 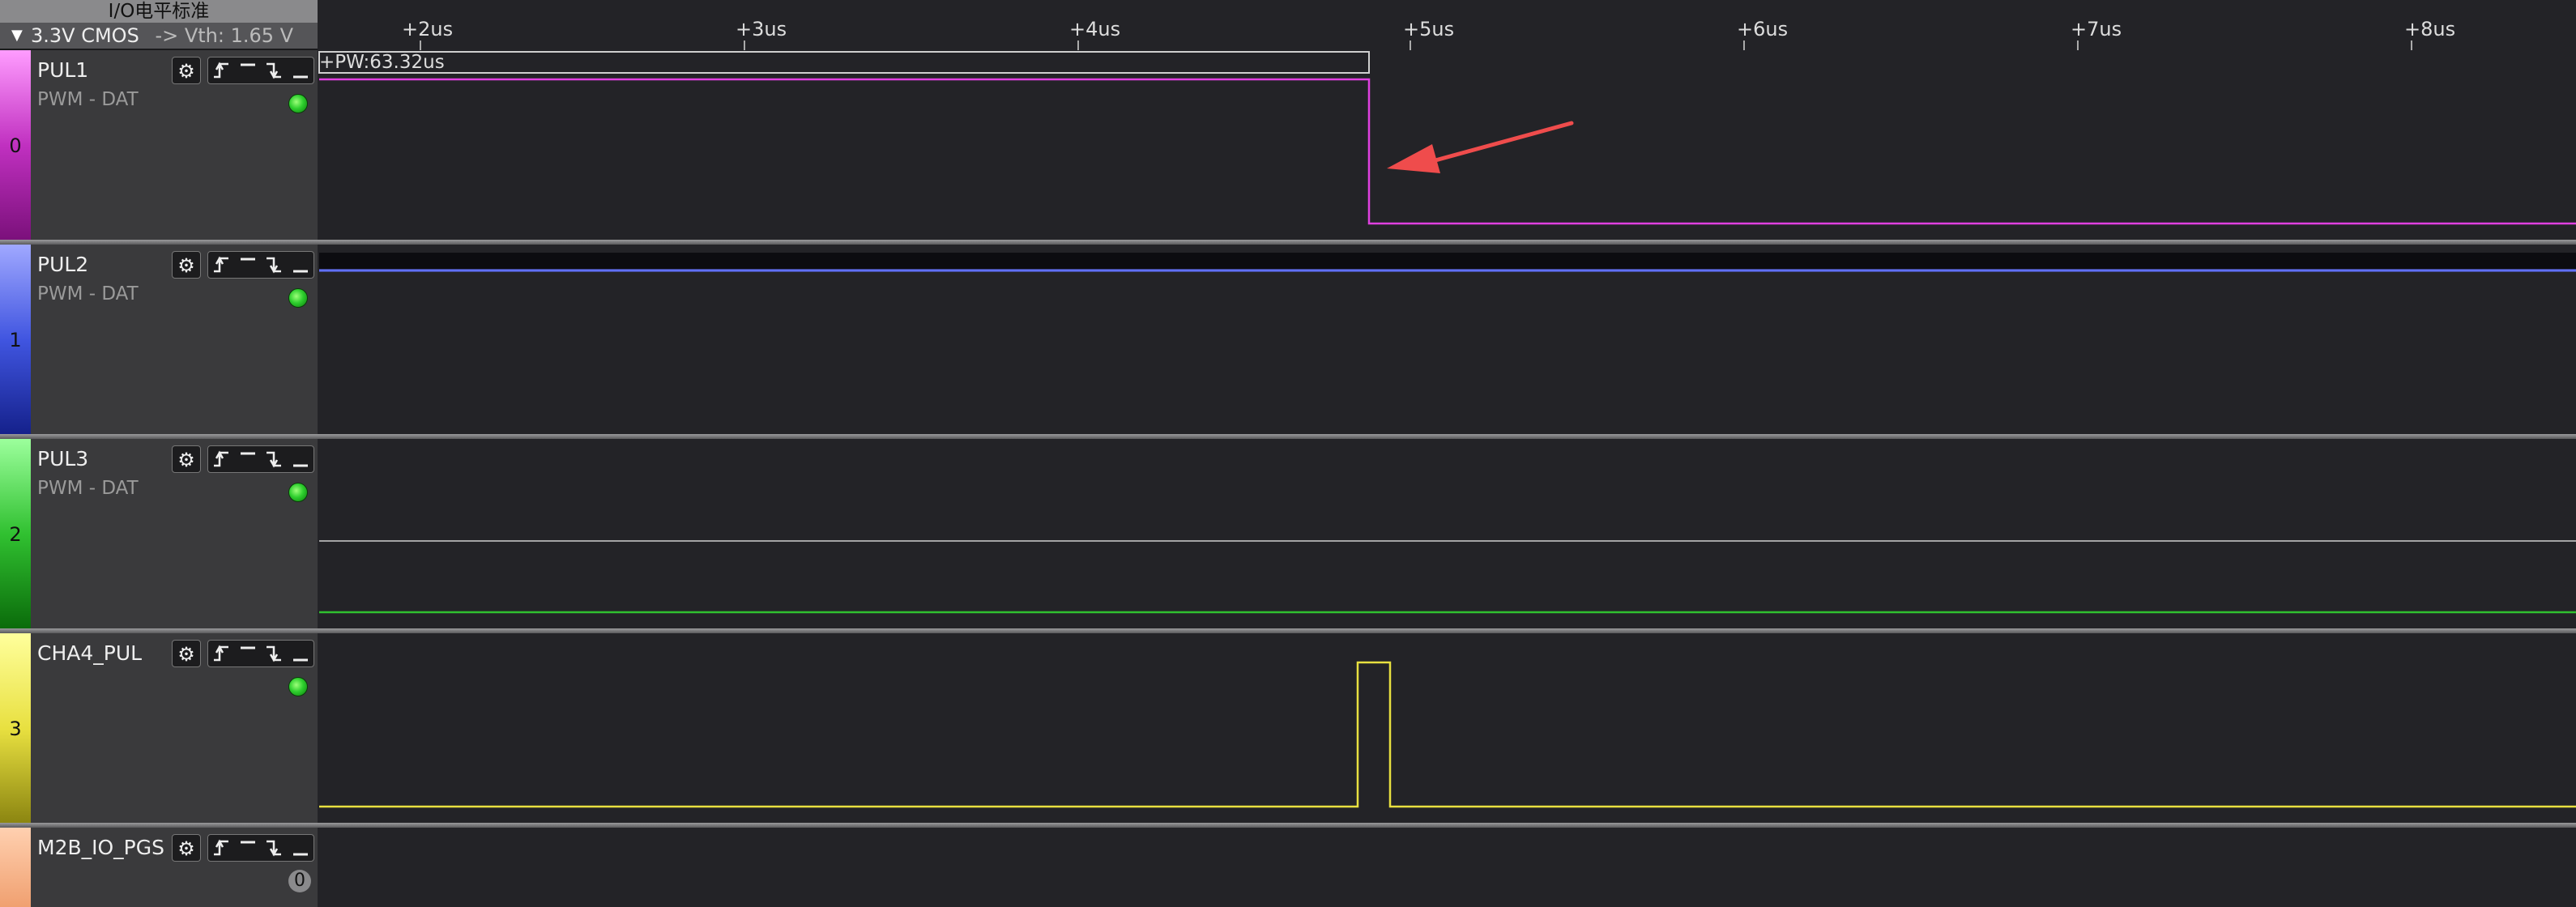 I want to click on annotation-arrow, so click(x=1481, y=147).